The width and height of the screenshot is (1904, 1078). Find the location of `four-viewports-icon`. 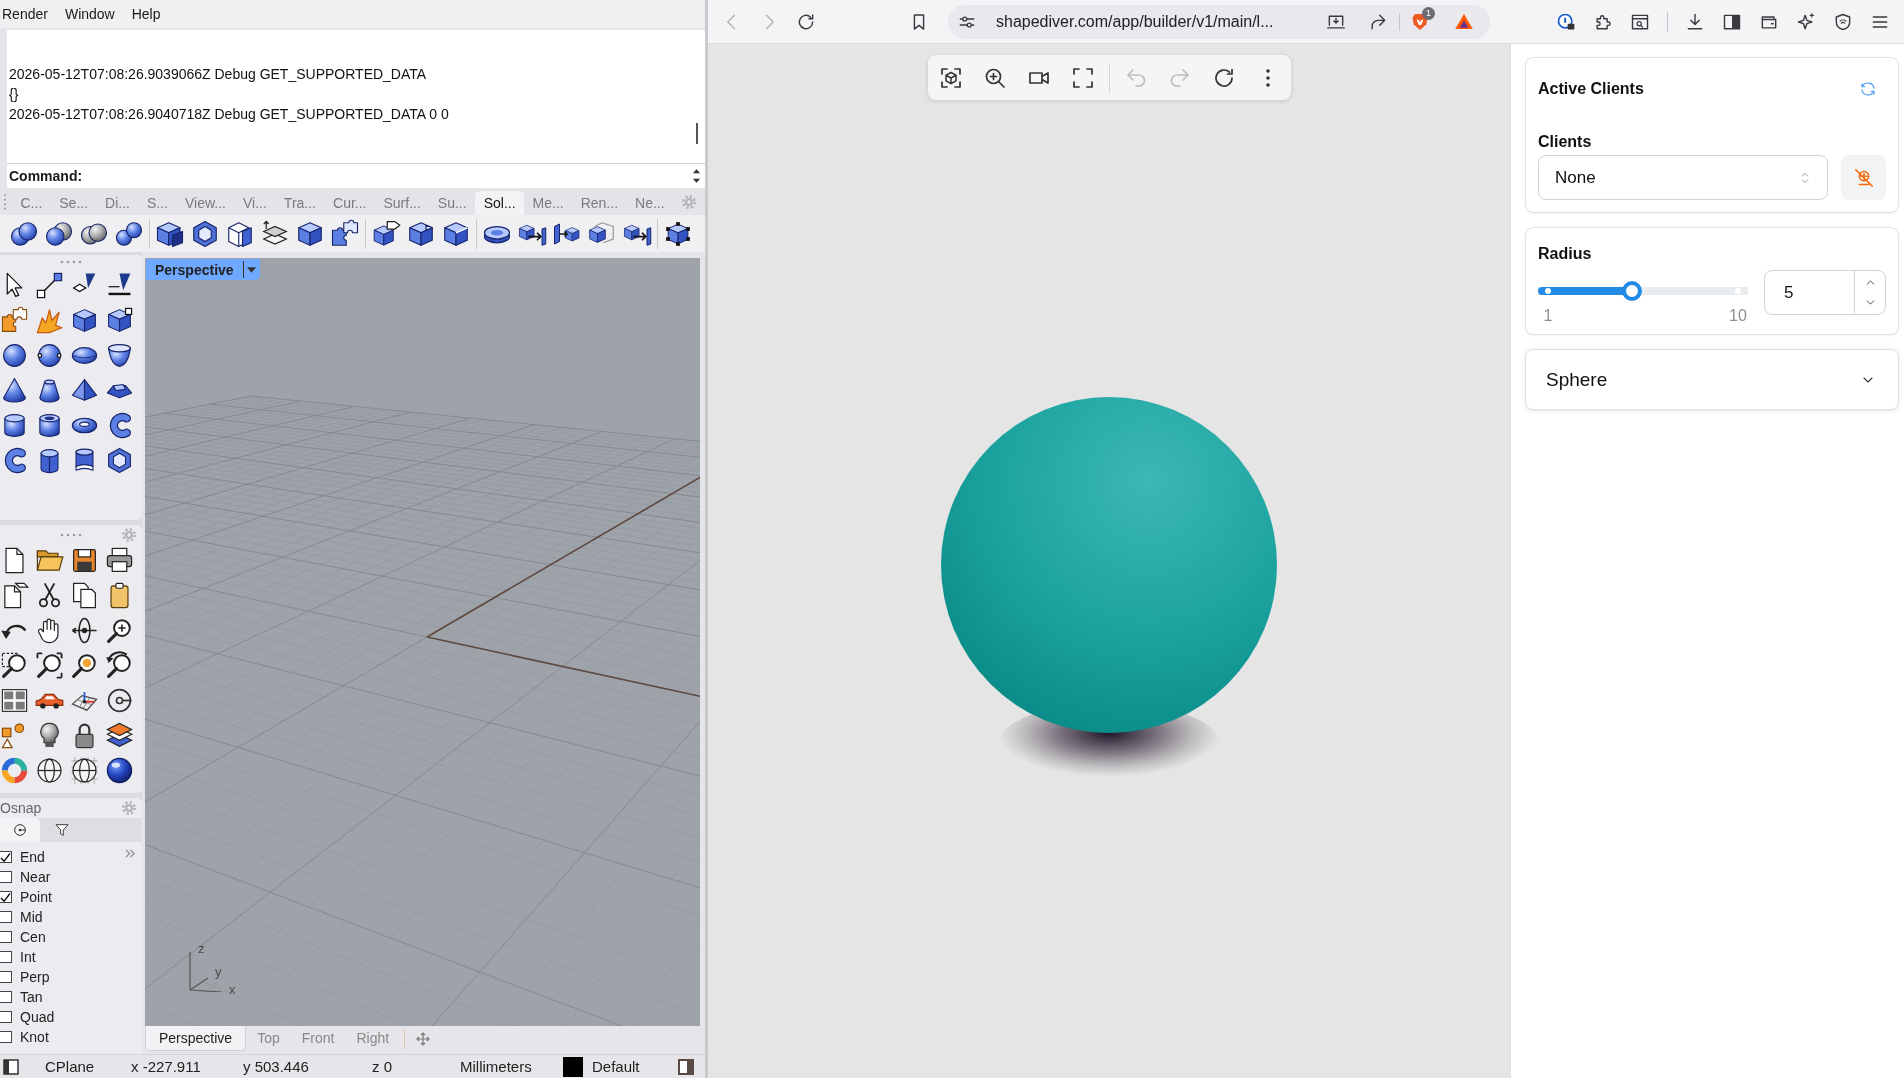

four-viewports-icon is located at coordinates (14, 700).